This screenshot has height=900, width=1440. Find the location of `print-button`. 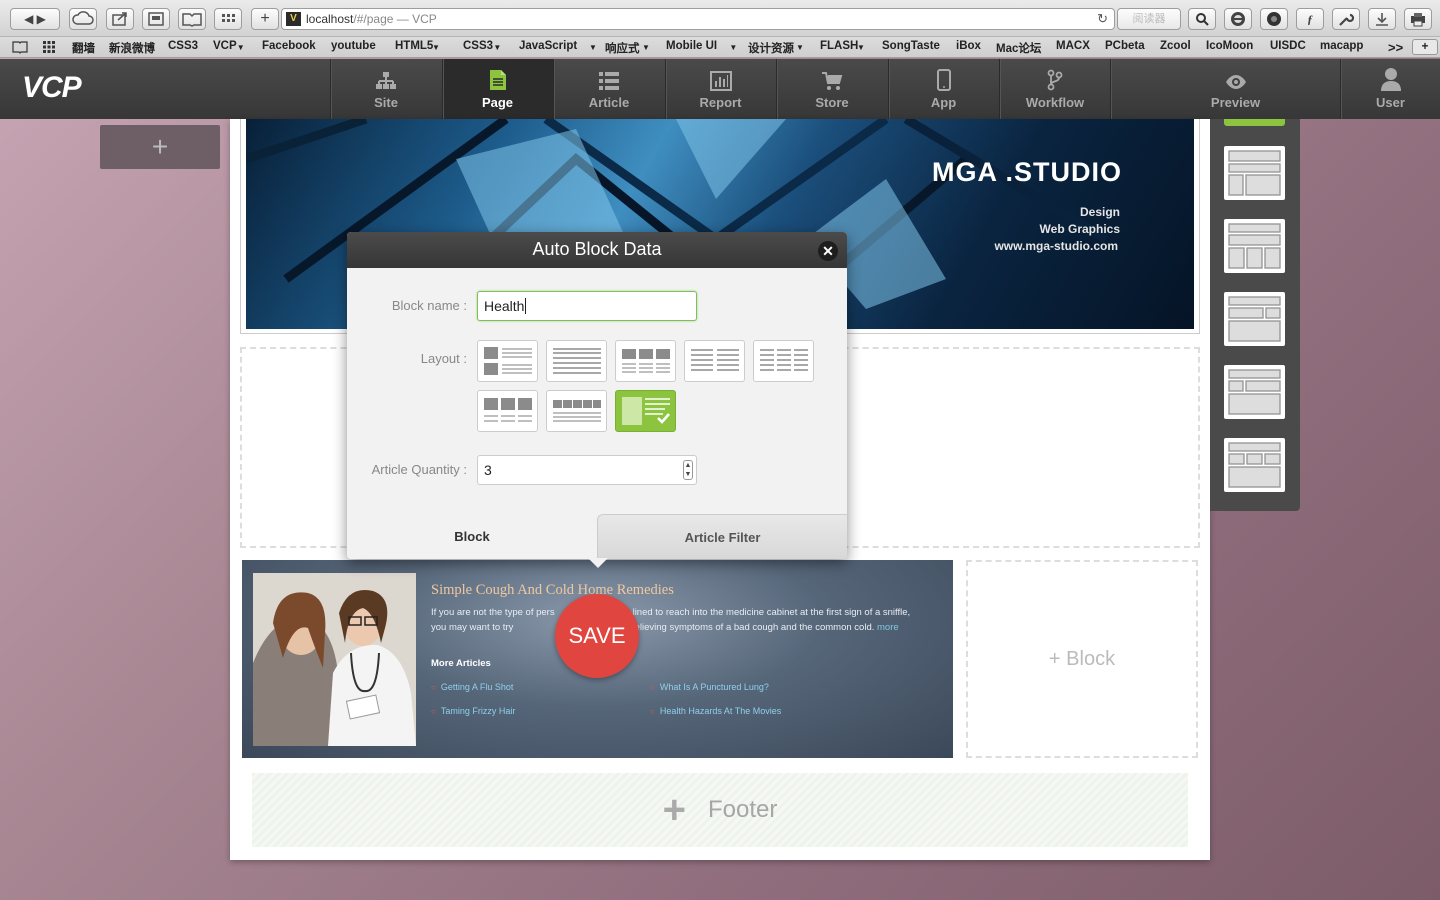

print-button is located at coordinates (1418, 19).